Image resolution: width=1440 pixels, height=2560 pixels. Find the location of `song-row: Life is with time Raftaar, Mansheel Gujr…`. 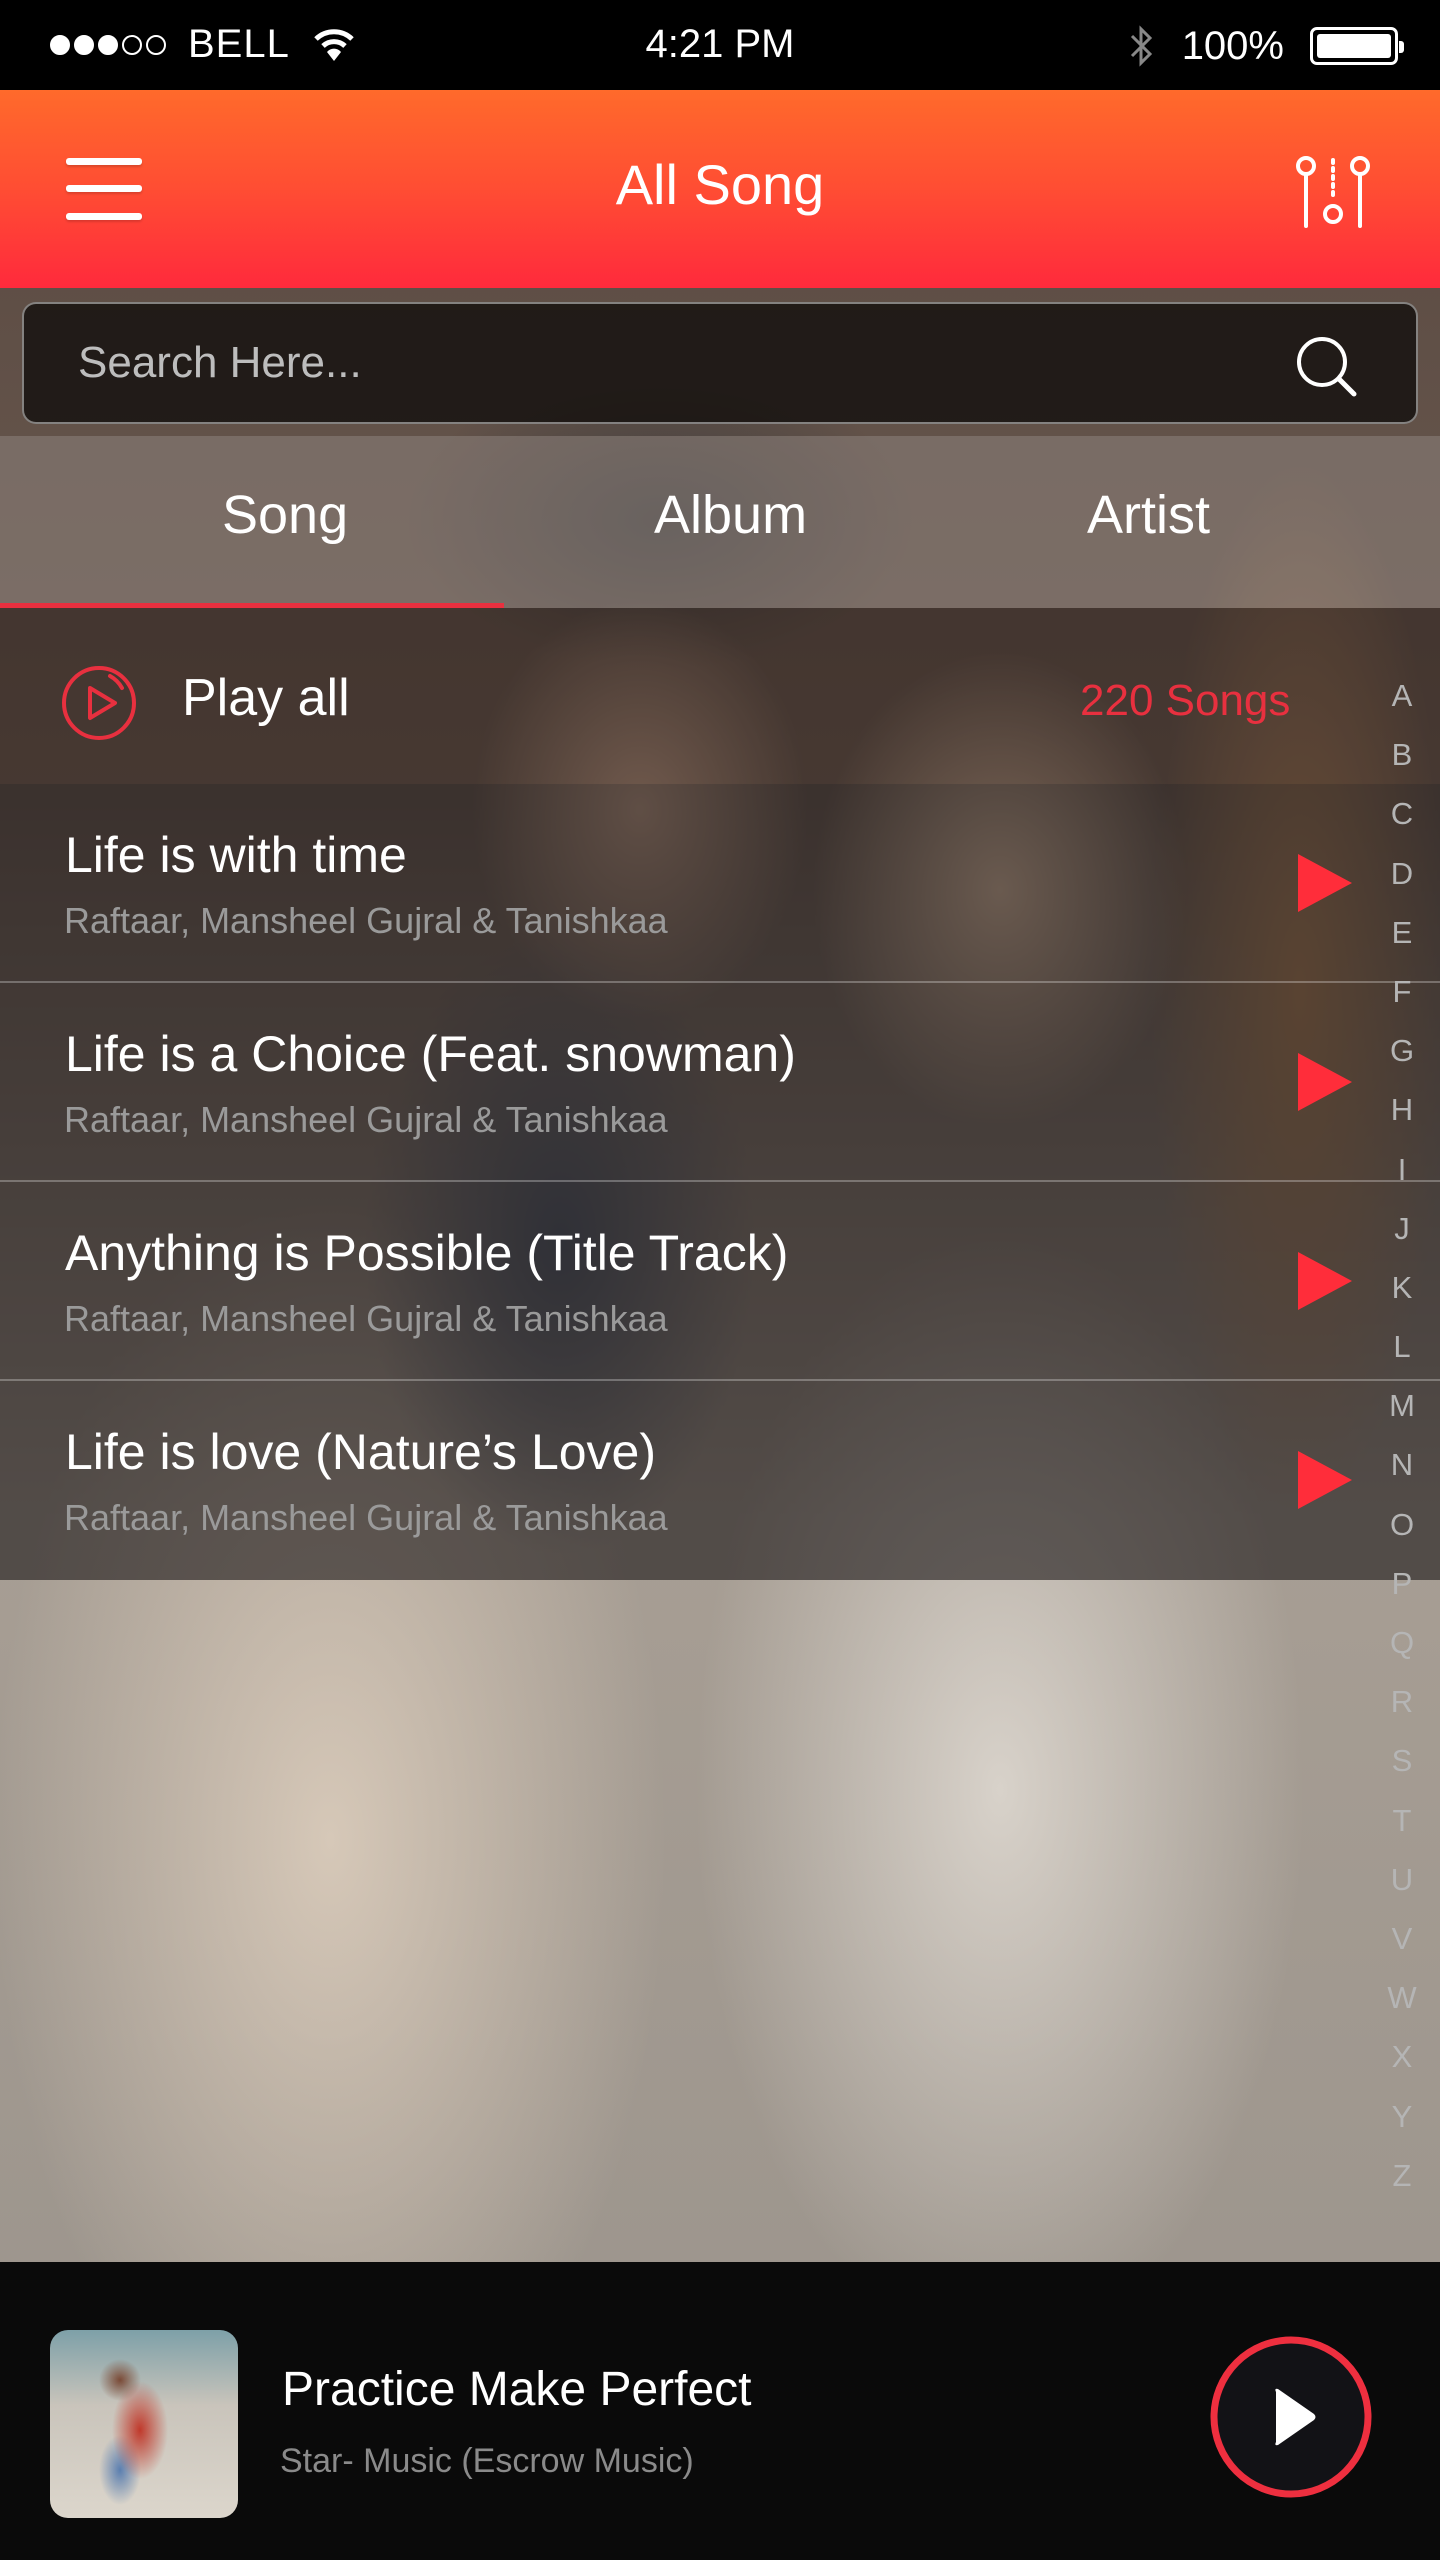

song-row: Life is with time Raftaar, Mansheel Gujr… is located at coordinates (720, 883).